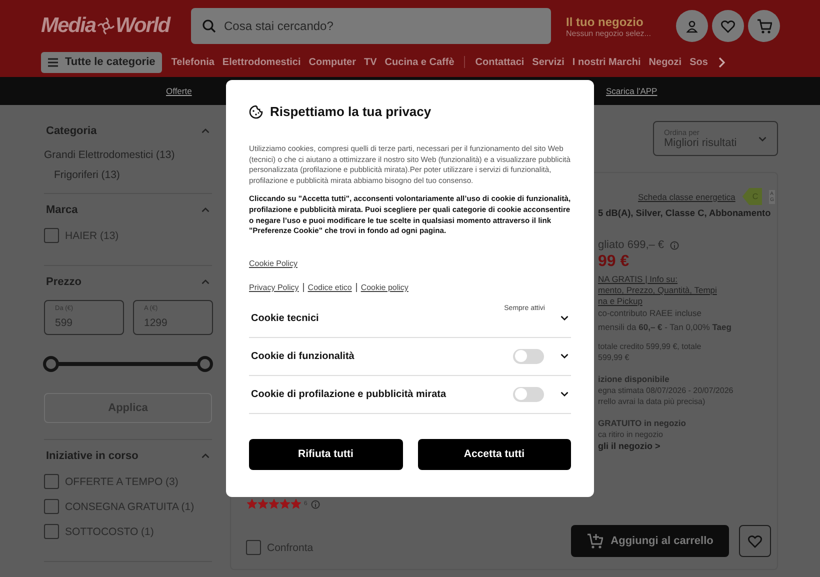 The width and height of the screenshot is (820, 577). I want to click on product-title: 5 dB(A), Silver, Classe C, Abbonamento, so click(687, 213).